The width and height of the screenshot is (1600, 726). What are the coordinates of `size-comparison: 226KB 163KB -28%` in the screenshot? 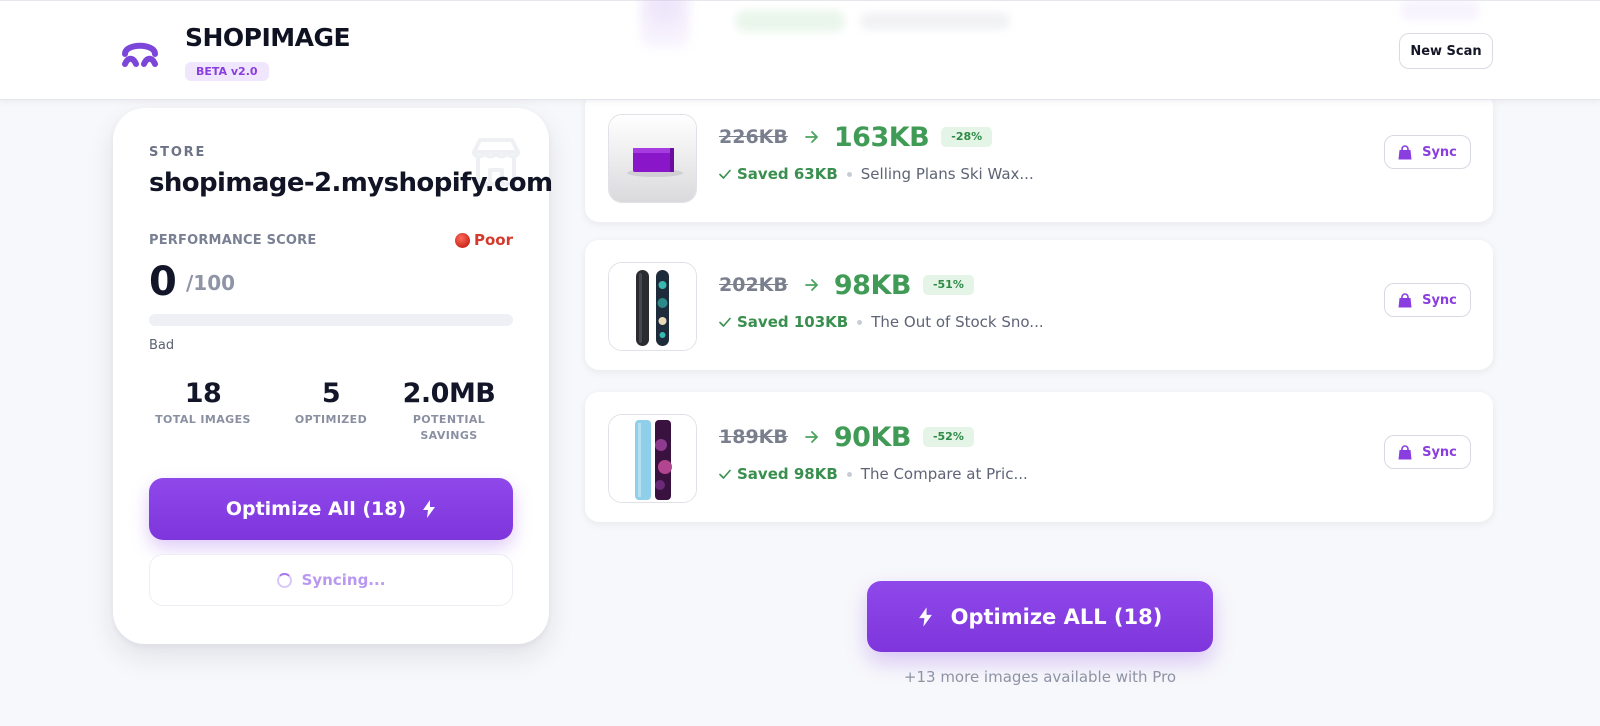 It's located at (856, 137).